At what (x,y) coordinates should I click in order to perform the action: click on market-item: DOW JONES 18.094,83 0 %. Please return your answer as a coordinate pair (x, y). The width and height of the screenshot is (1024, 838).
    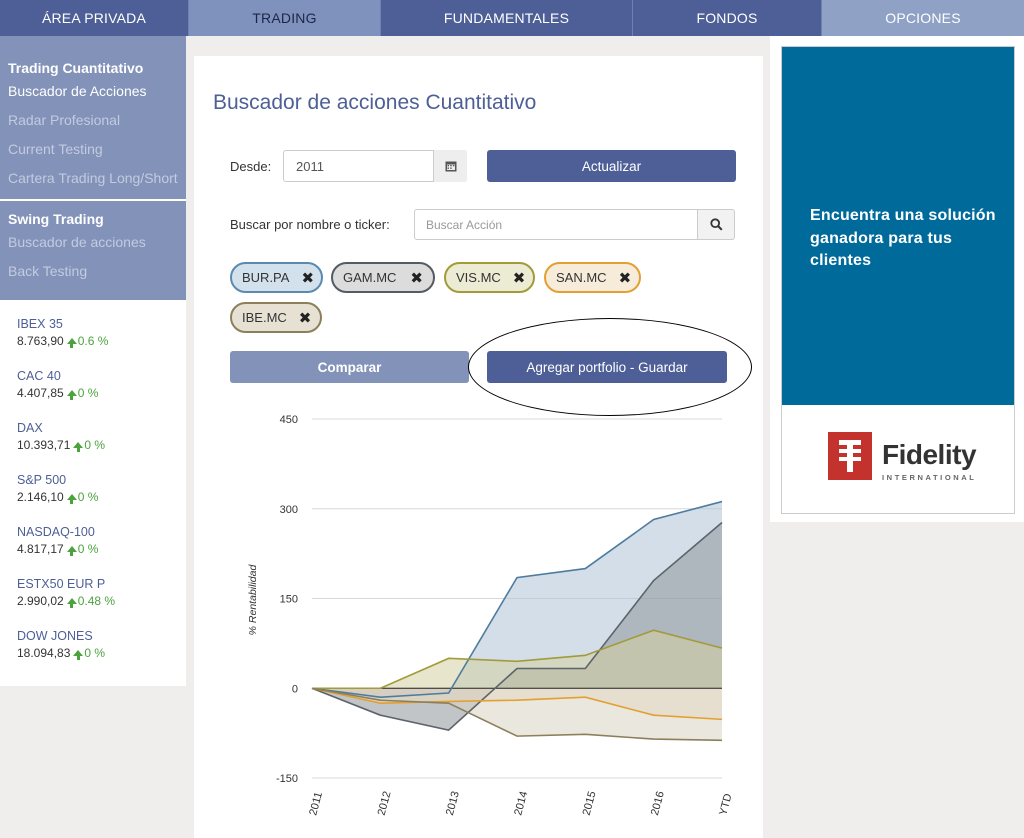
    Looking at the image, I should click on (101, 654).